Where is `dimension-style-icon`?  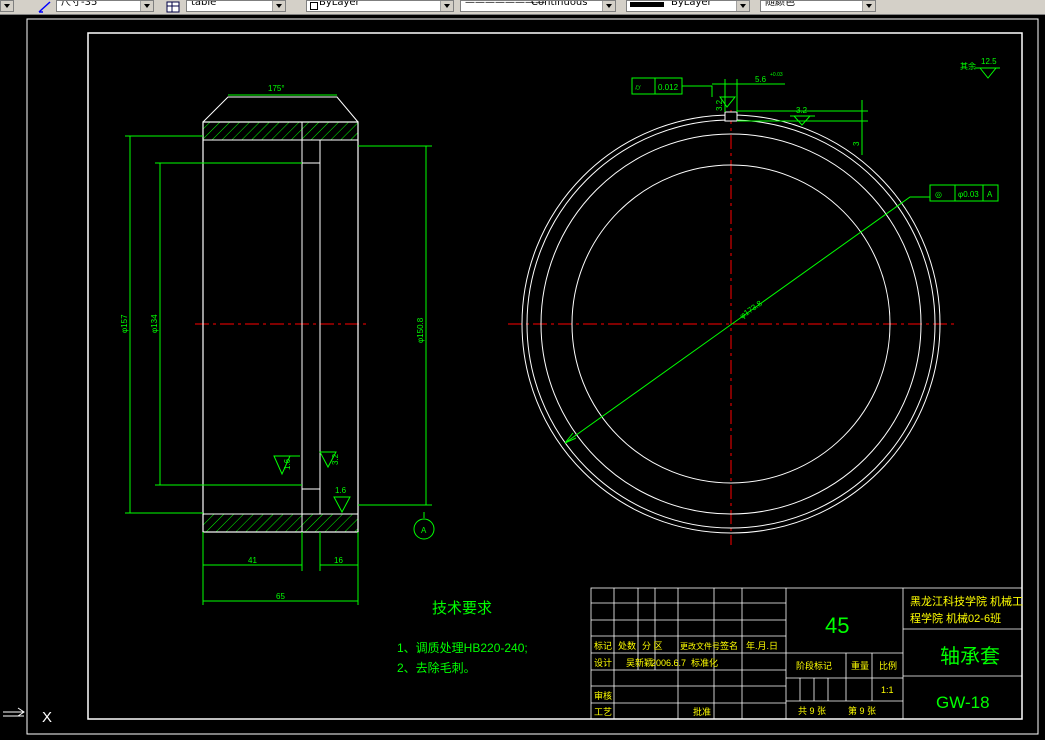 dimension-style-icon is located at coordinates (45, 6).